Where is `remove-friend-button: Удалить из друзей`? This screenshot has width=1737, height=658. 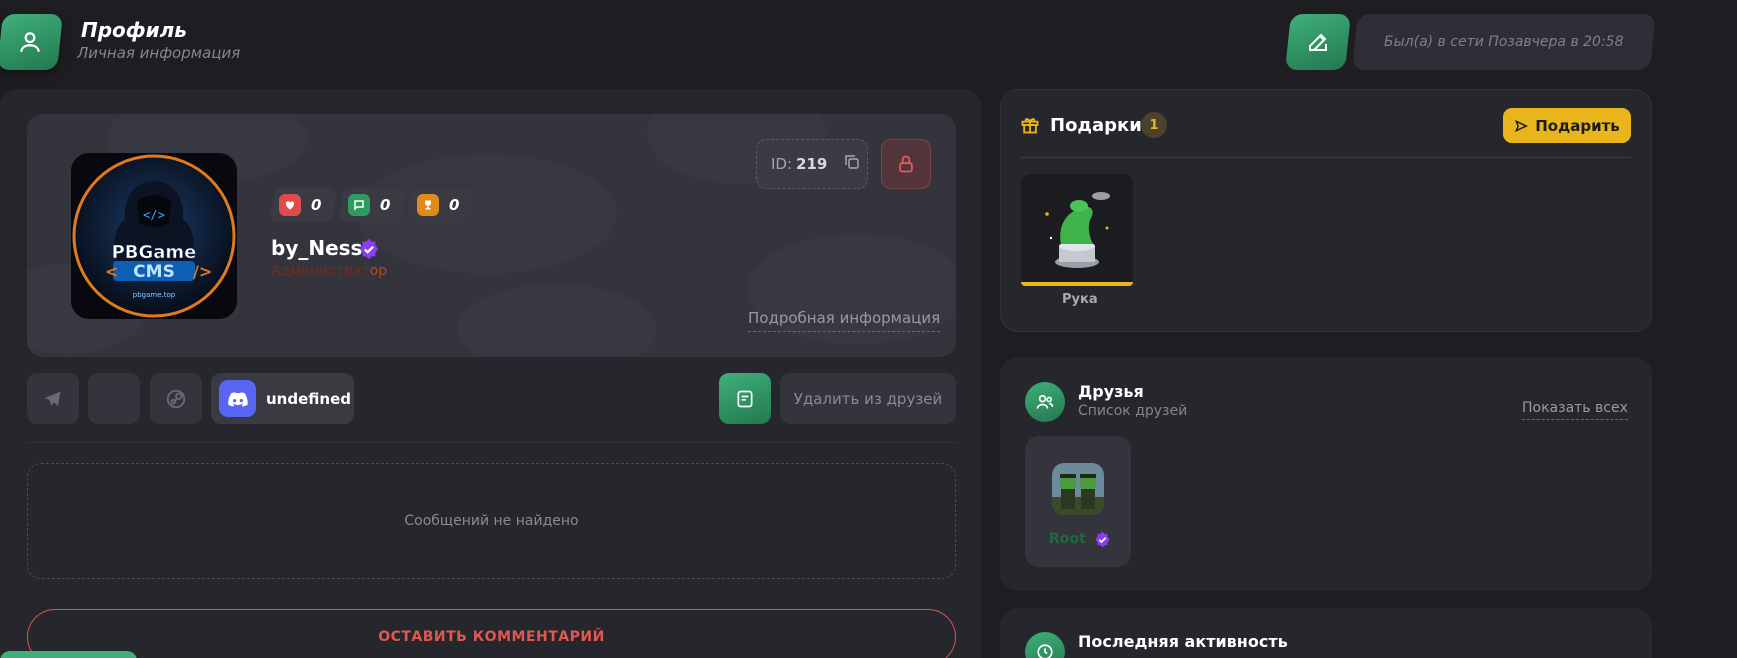
remove-friend-button: Удалить из друзей is located at coordinates (868, 398).